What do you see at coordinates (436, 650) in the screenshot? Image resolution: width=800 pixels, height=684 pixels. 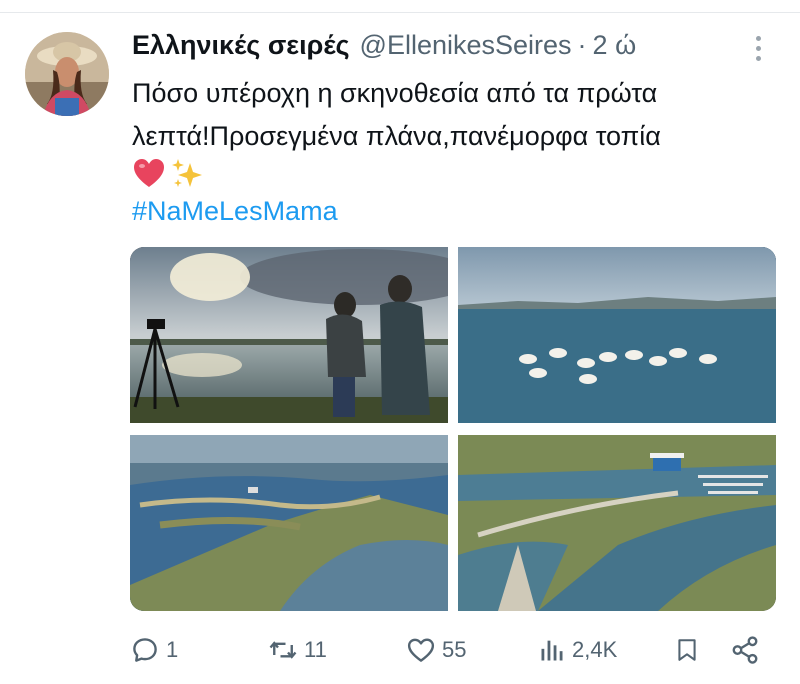 I see `like-button: 55` at bounding box center [436, 650].